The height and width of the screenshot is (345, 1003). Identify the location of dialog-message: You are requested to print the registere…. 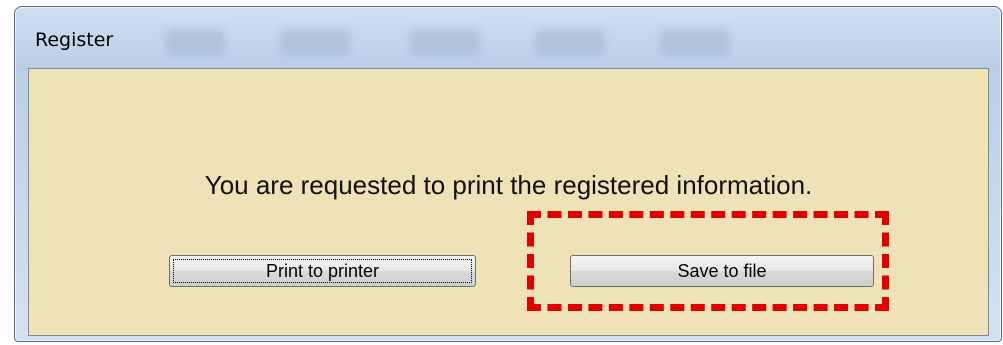
(508, 185).